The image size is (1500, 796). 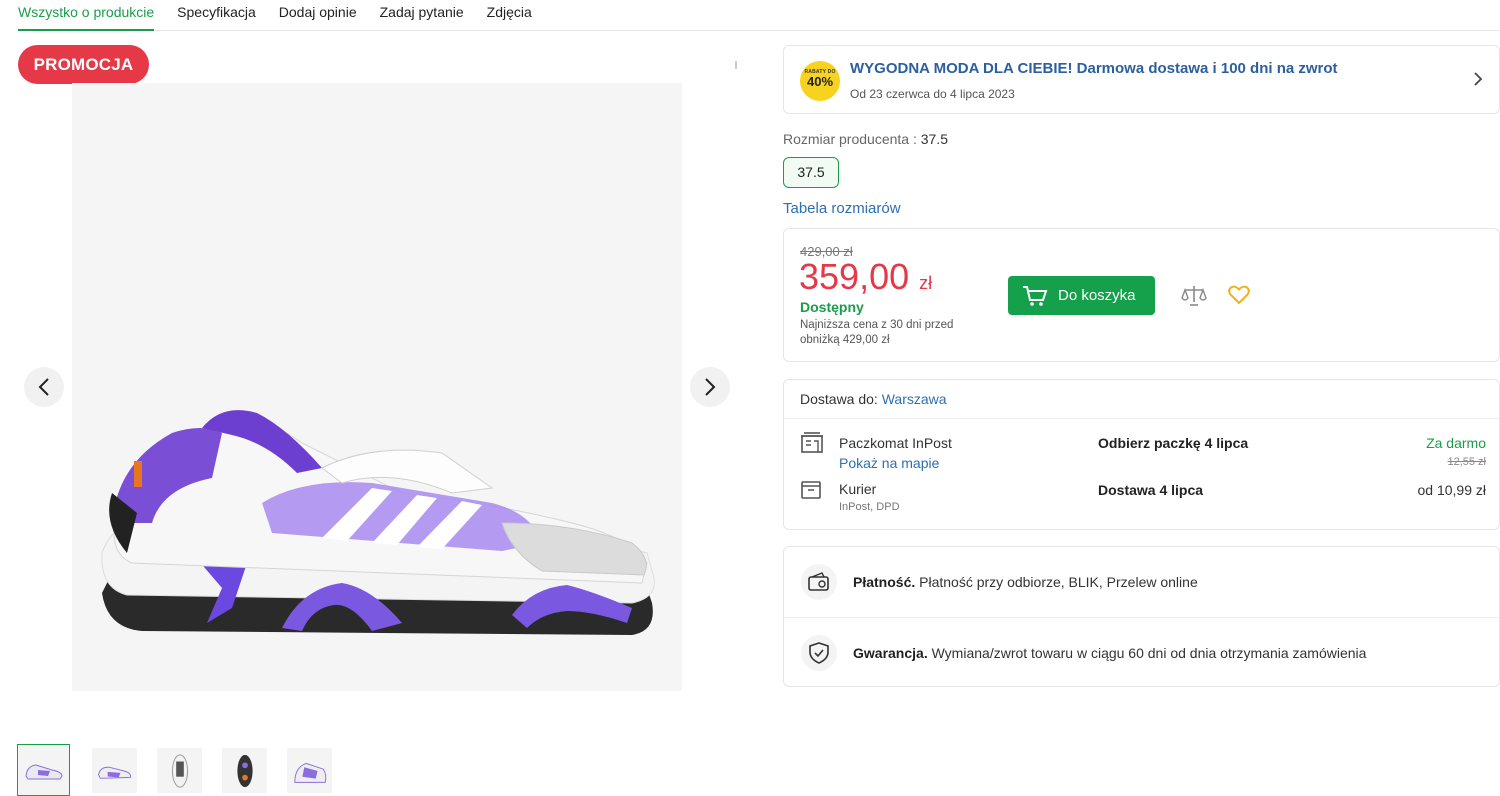 What do you see at coordinates (895, 443) in the screenshot?
I see `delivery-option-name: Paczkomat InPost` at bounding box center [895, 443].